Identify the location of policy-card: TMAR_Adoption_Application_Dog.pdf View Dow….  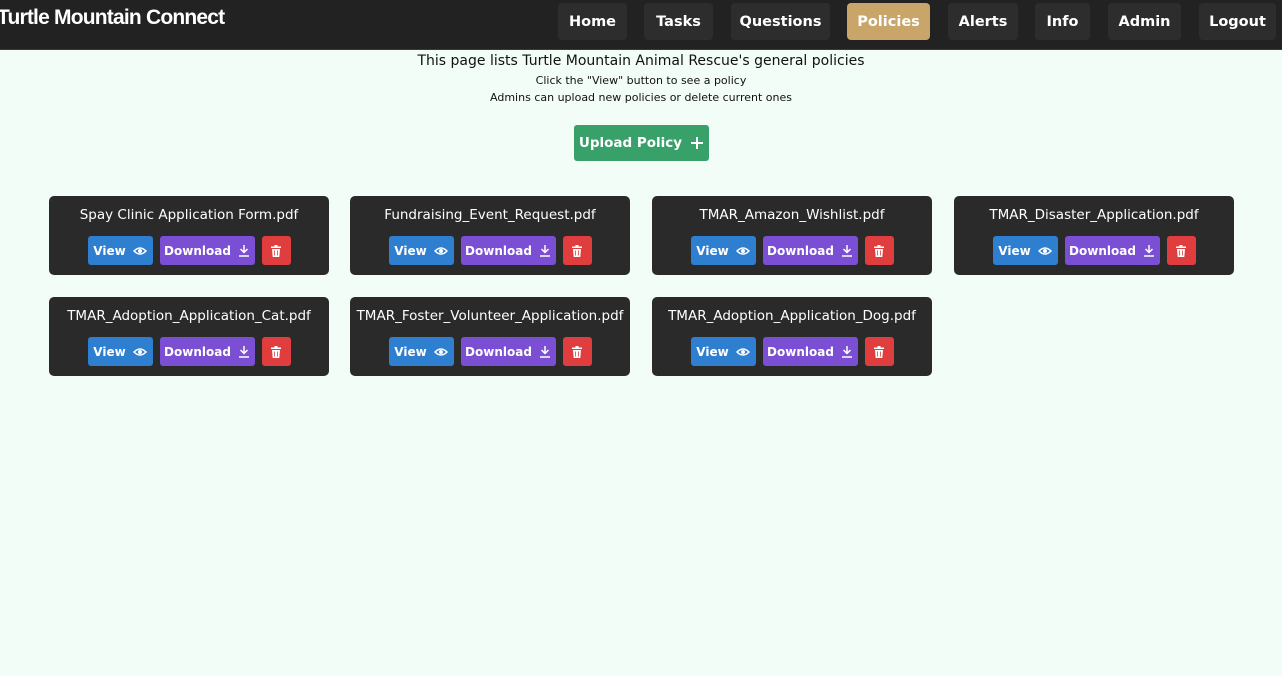
(792, 336).